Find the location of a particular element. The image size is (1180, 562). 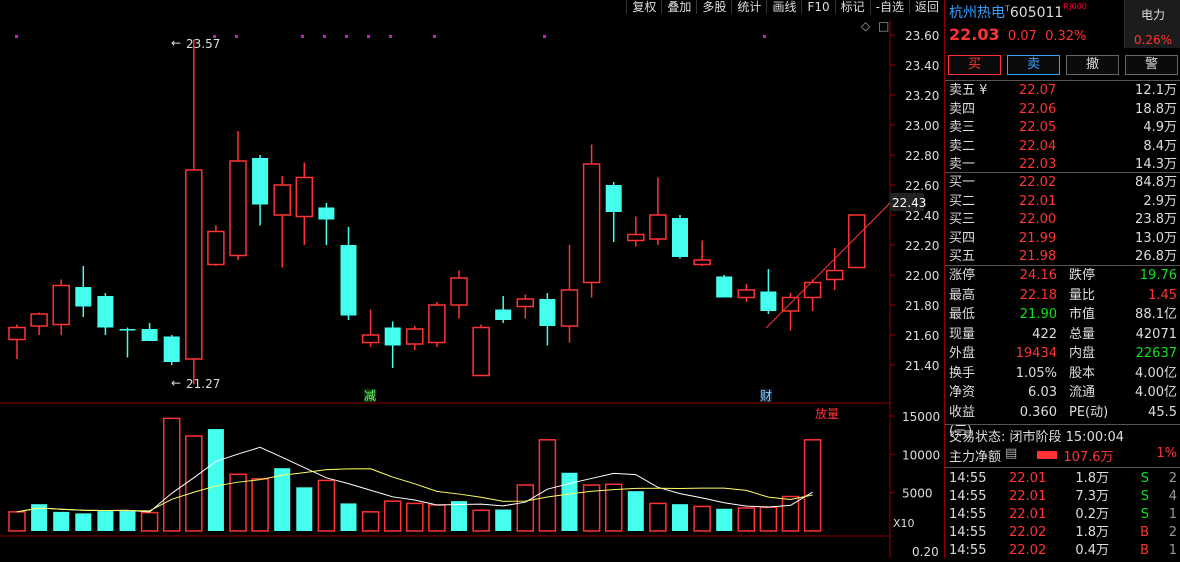

bid-price: 22.00 is located at coordinates (1038, 219).